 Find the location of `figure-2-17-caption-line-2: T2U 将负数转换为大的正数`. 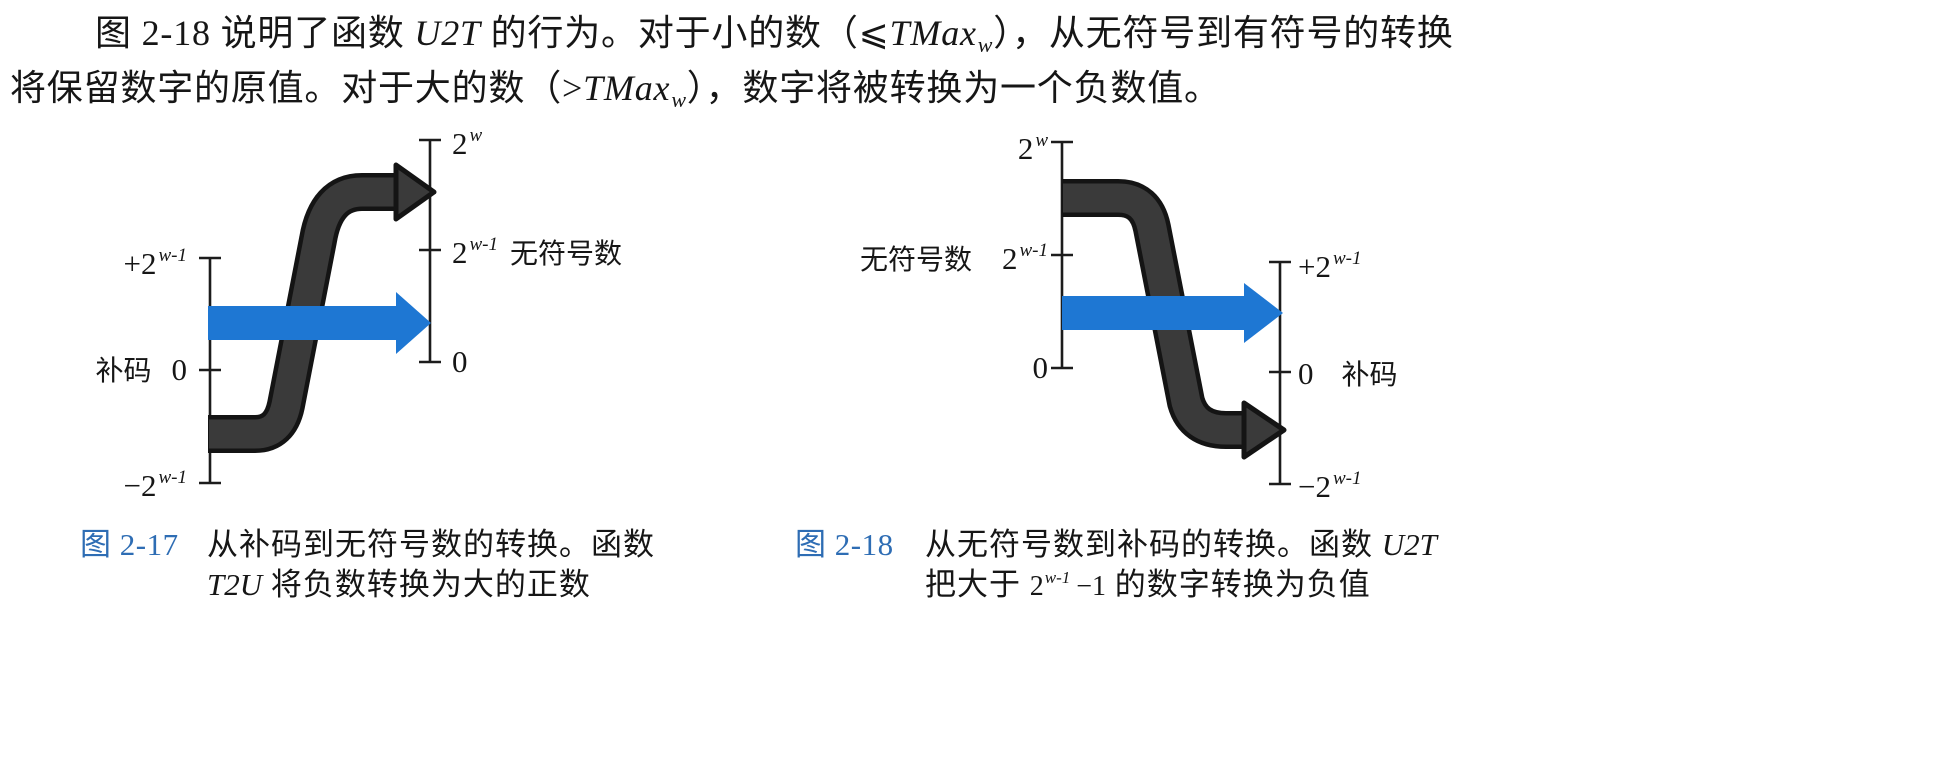

figure-2-17-caption-line-2: T2U 将负数转换为大的正数 is located at coordinates (399, 585).